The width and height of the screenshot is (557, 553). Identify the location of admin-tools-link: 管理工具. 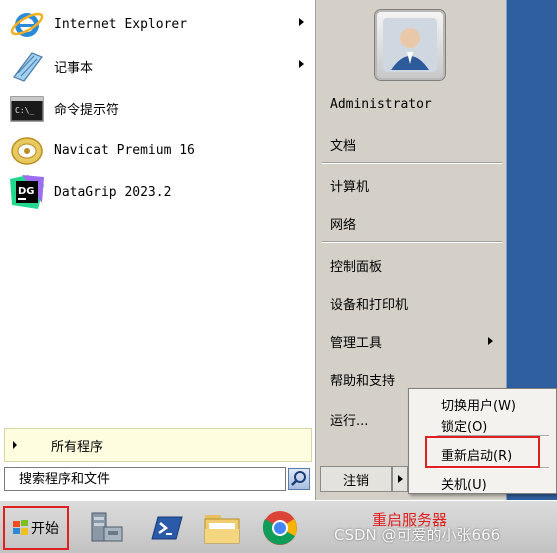
(356, 341).